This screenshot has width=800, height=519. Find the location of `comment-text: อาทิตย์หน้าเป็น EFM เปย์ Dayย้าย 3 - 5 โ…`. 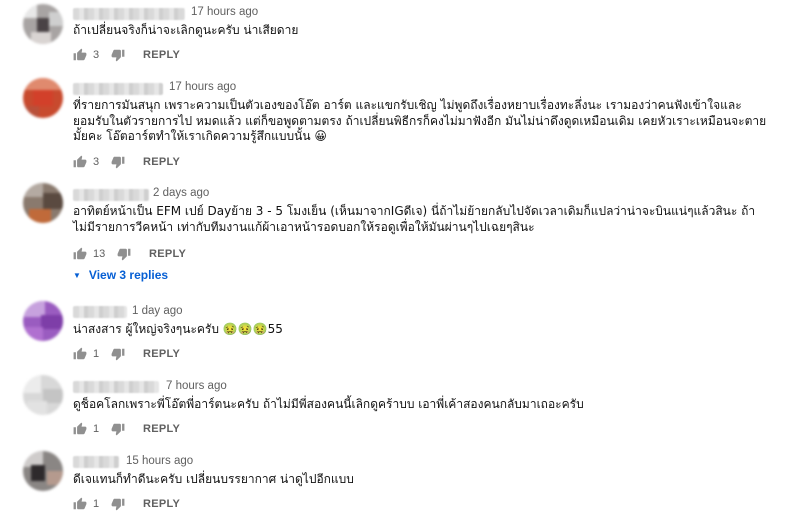

comment-text: อาทิตย์หน้าเป็น EFM เปย์ Dayย้าย 3 - 5 โ… is located at coordinates (414, 219).